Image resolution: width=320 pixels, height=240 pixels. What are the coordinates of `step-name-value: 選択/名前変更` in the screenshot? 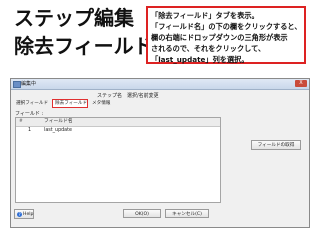 It's located at (143, 95).